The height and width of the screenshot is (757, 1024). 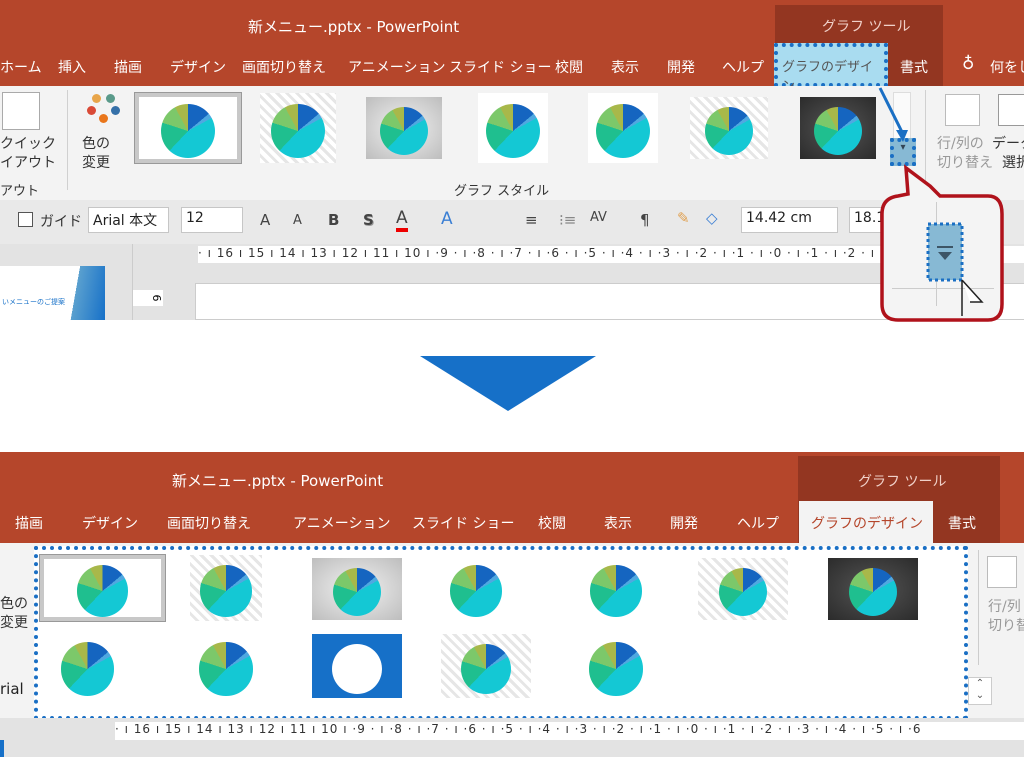 I want to click on bullets-icon: ⁝≡, so click(x=567, y=220).